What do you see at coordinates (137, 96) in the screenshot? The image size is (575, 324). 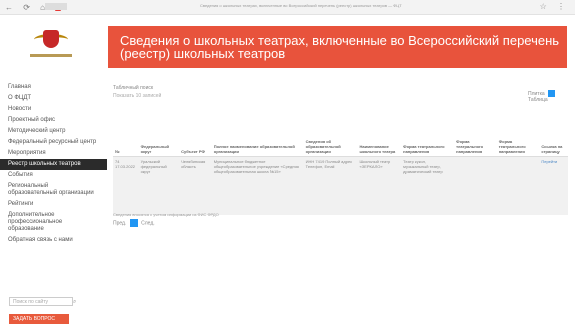 I see `filter-page-size: Показать 10 записей` at bounding box center [137, 96].